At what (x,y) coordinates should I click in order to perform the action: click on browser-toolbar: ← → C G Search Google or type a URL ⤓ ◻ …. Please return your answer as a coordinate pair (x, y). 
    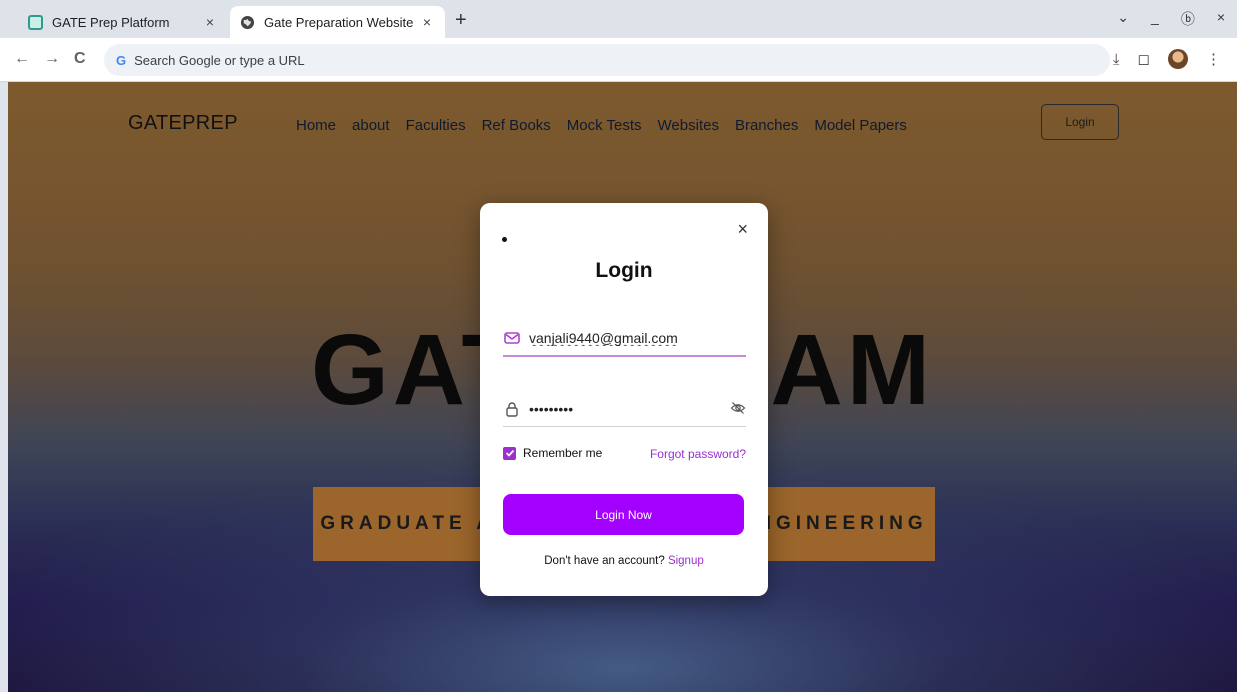
    Looking at the image, I should click on (618, 60).